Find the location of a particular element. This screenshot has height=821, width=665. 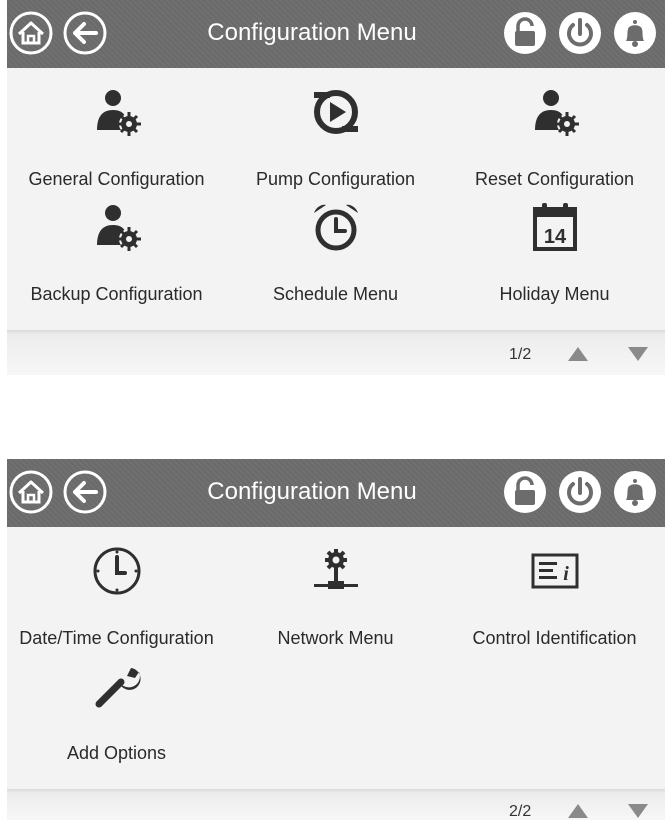

wrench-icon is located at coordinates (117, 686).